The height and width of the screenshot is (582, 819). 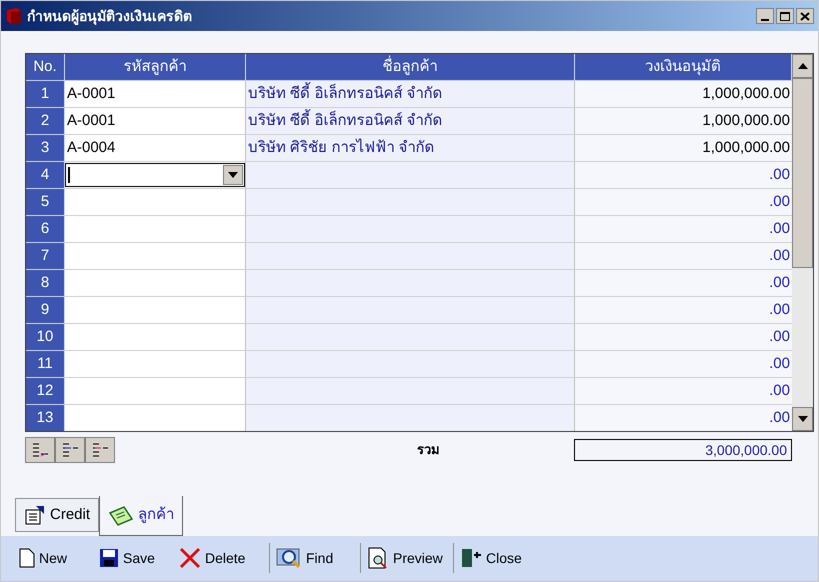 What do you see at coordinates (69, 175) in the screenshot?
I see `text-cursor` at bounding box center [69, 175].